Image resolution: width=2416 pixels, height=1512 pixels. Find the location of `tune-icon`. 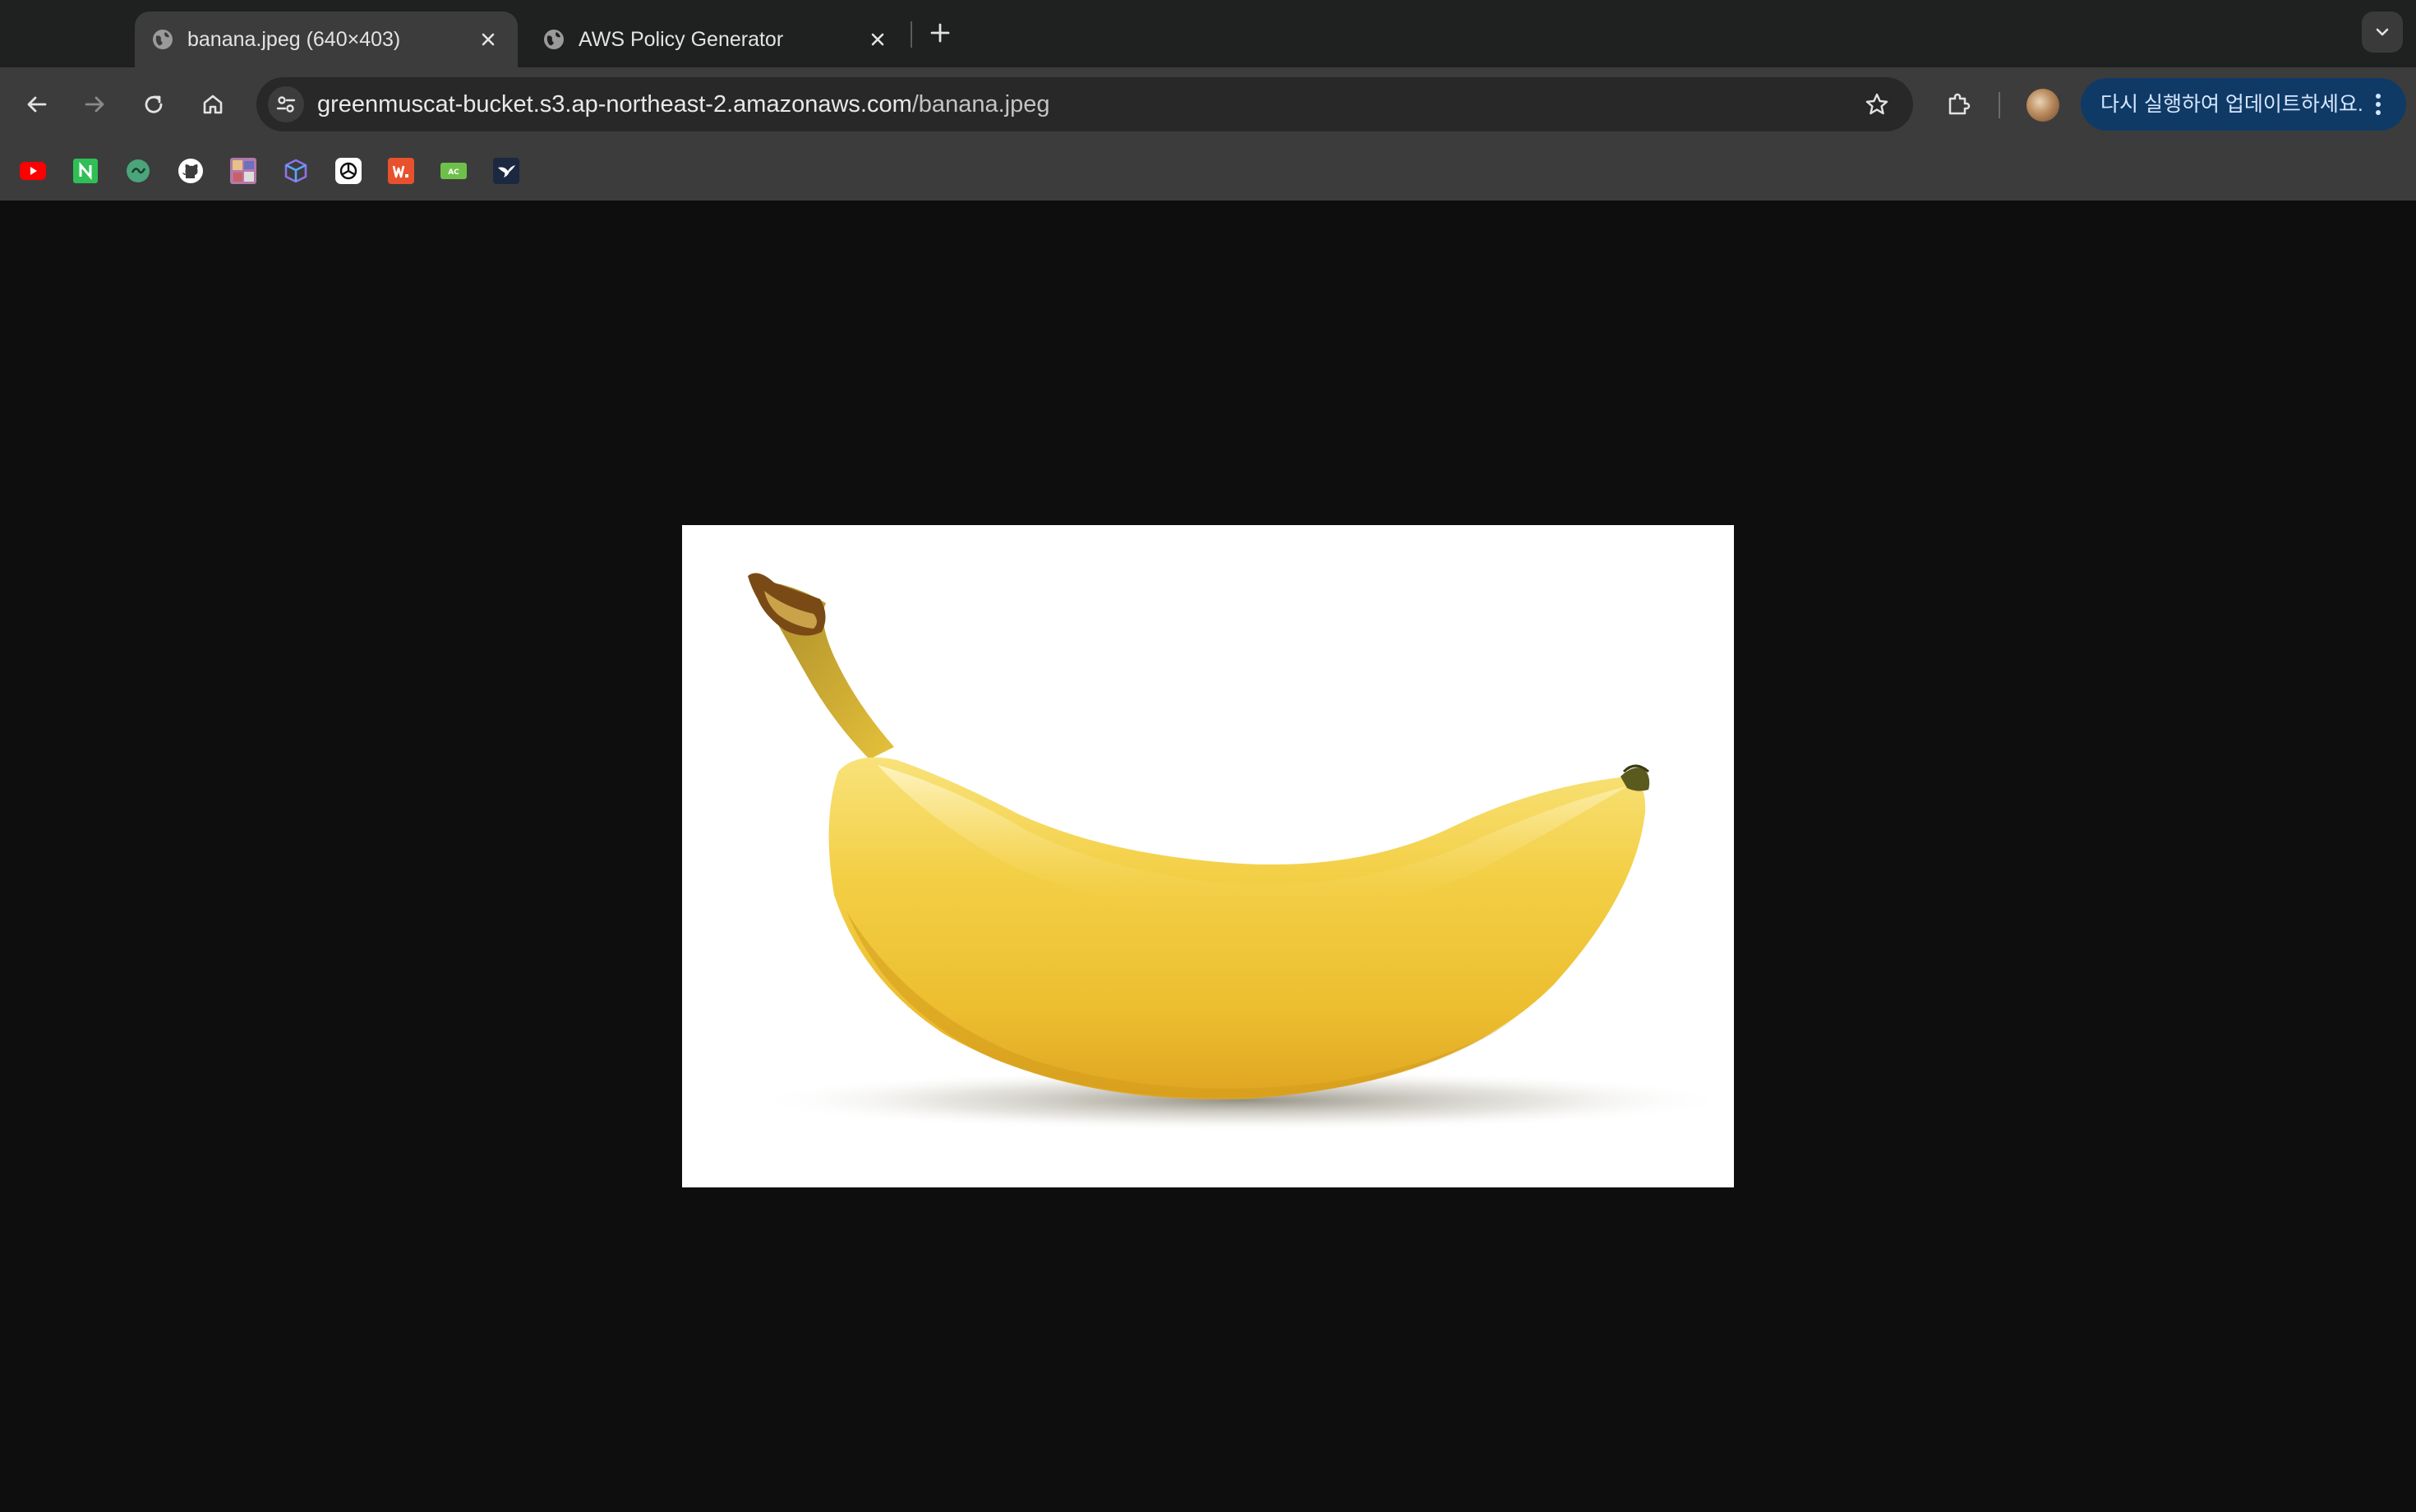

tune-icon is located at coordinates (286, 105).